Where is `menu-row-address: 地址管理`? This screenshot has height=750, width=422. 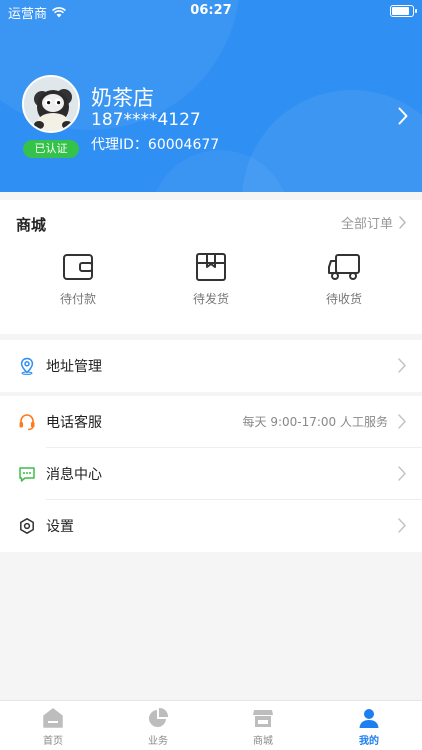
menu-row-address: 地址管理 is located at coordinates (211, 366).